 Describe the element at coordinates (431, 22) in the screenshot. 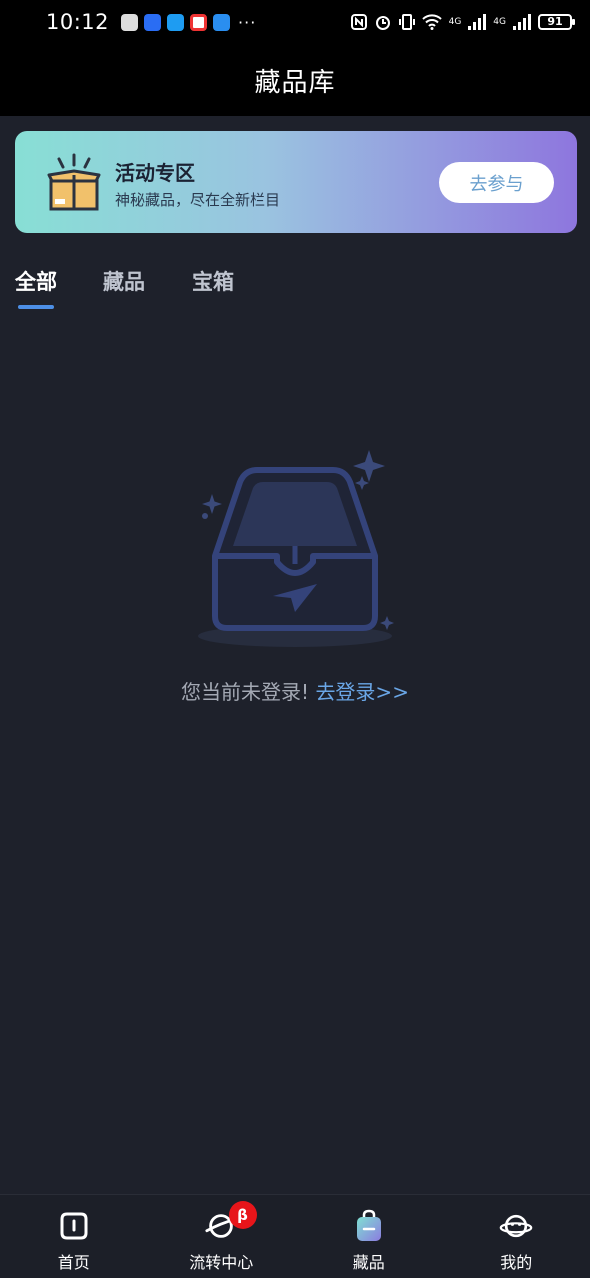

I see `wifi-icon` at that location.